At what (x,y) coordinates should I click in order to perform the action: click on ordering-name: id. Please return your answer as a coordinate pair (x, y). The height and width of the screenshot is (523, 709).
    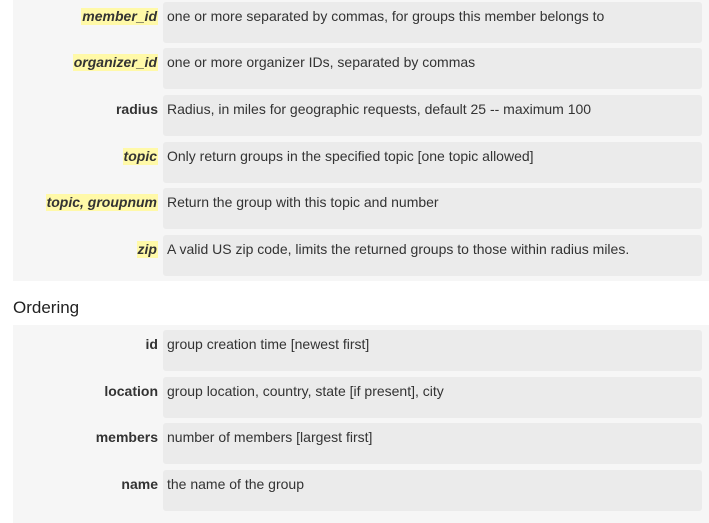
    Looking at the image, I should click on (151, 344).